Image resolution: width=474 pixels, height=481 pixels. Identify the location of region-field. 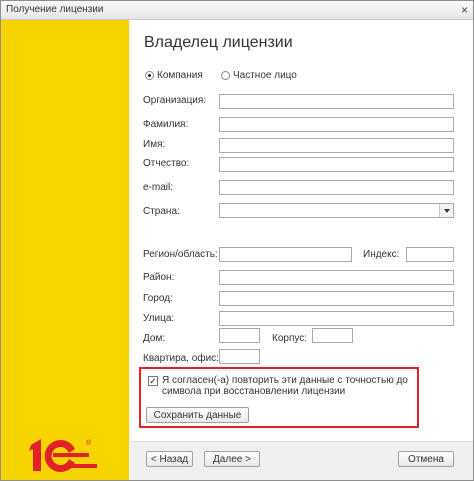
(285, 254).